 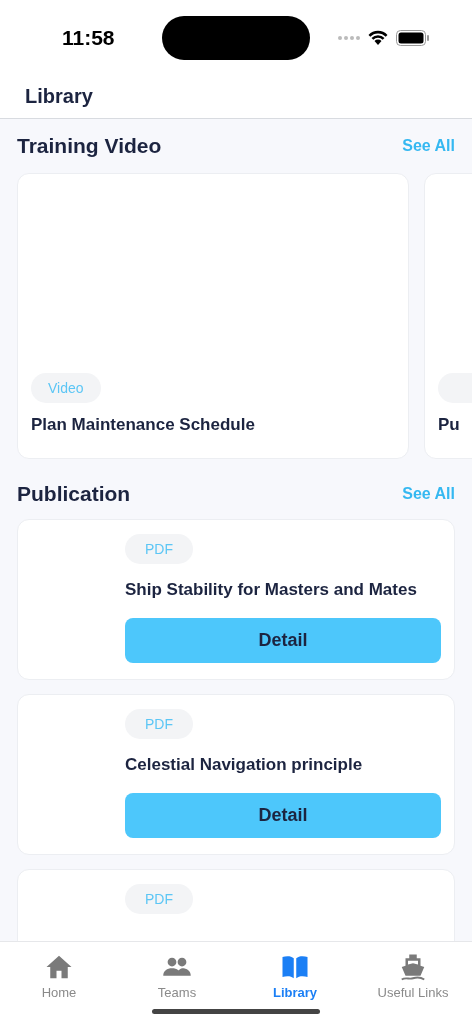 I want to click on tab-item: Library, so click(x=295, y=983).